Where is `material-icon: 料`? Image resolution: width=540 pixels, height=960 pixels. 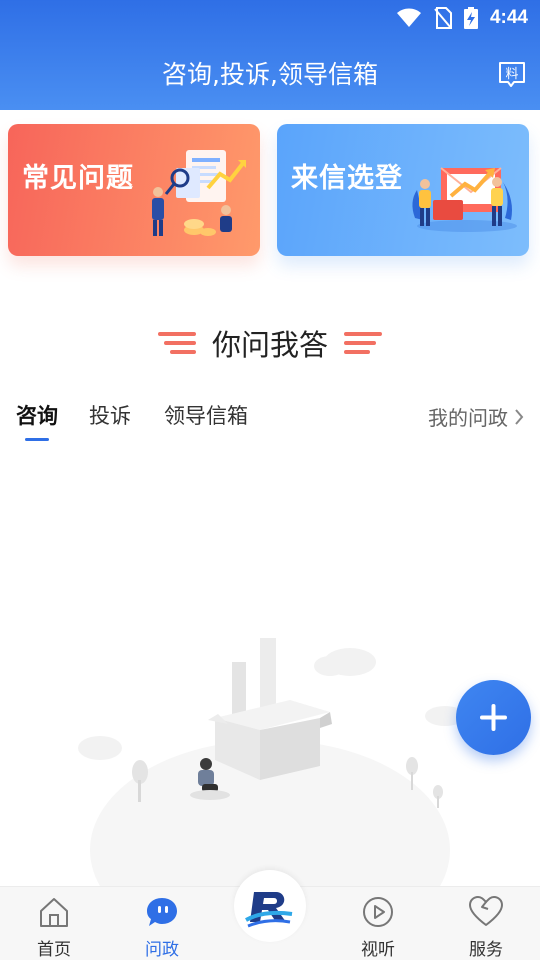 material-icon: 料 is located at coordinates (512, 74).